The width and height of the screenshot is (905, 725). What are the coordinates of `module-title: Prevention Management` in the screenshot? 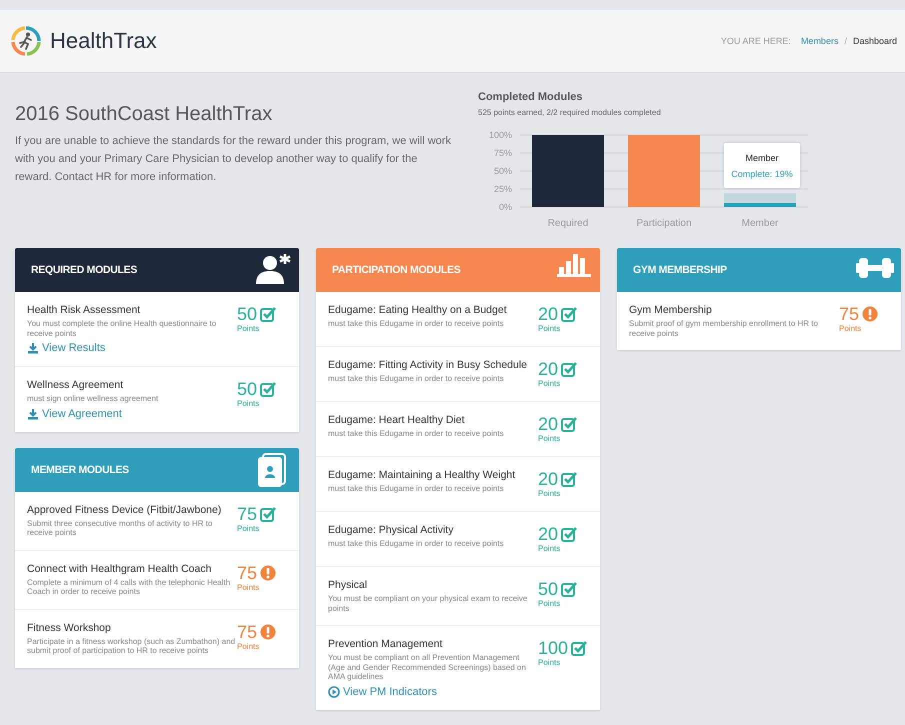 It's located at (386, 644).